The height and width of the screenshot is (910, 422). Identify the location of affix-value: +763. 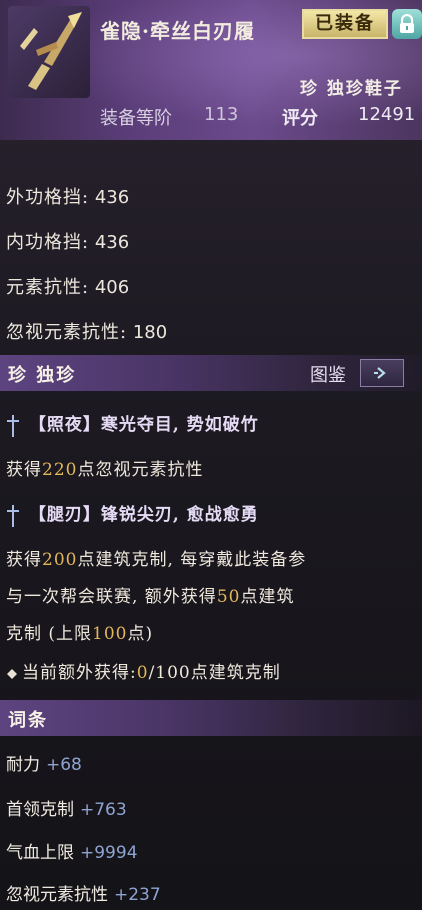
(103, 810).